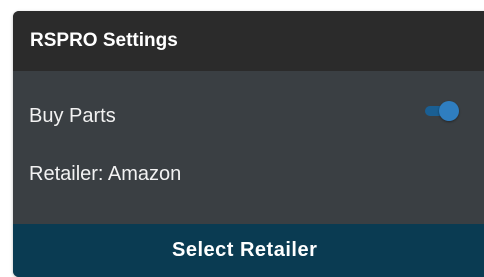 The width and height of the screenshot is (484, 277). What do you see at coordinates (72, 116) in the screenshot?
I see `buy-parts-label: Buy Parts` at bounding box center [72, 116].